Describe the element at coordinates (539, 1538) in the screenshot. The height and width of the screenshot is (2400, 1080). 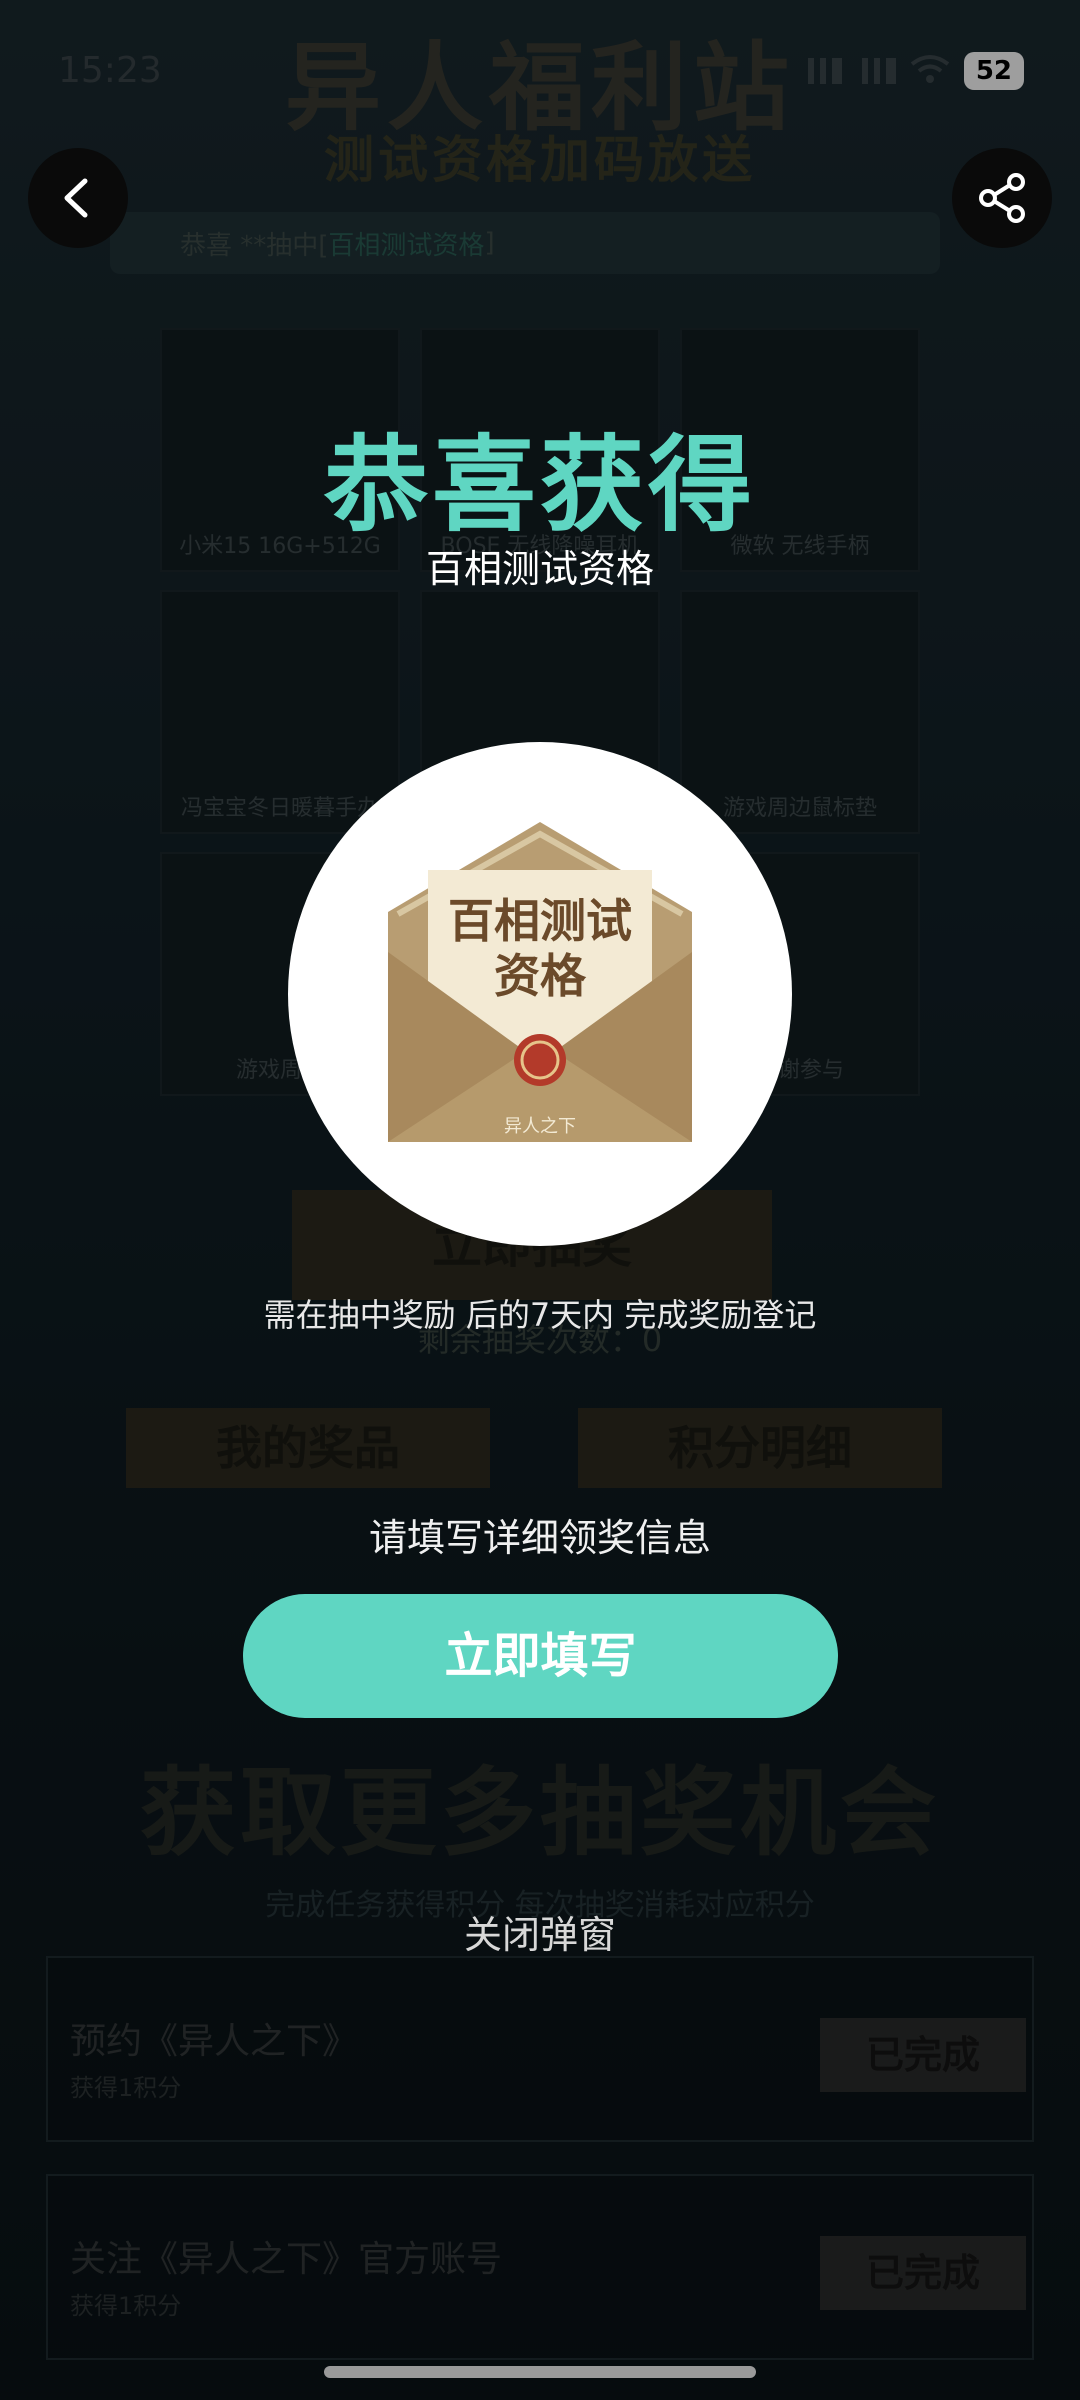
I see `fill-info-hint: 请填写详细领奖信息` at that location.